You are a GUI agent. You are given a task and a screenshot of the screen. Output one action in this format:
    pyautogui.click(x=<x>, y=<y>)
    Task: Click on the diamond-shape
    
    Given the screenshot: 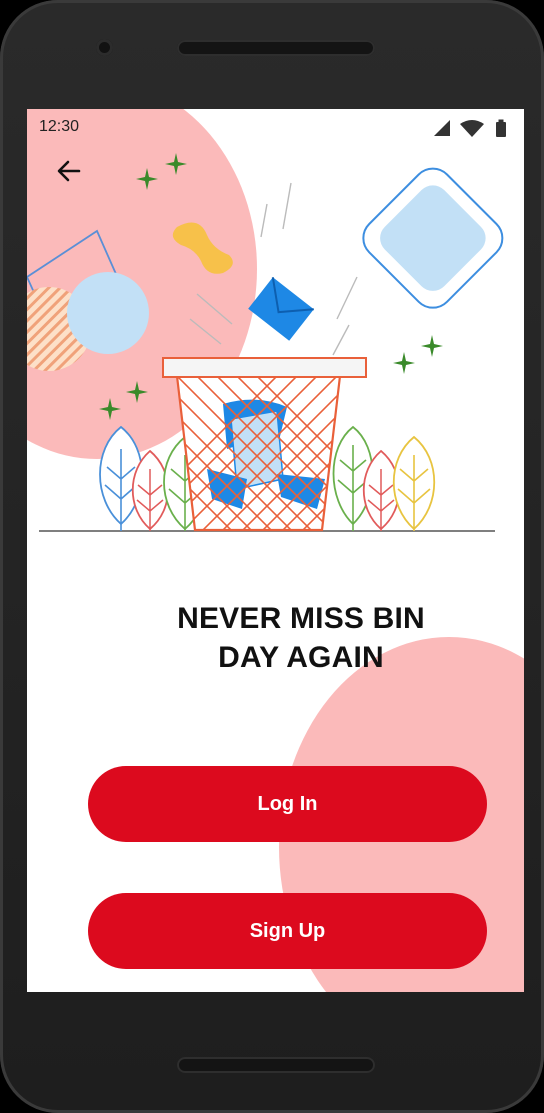 What is the action you would take?
    pyautogui.click(x=433, y=238)
    